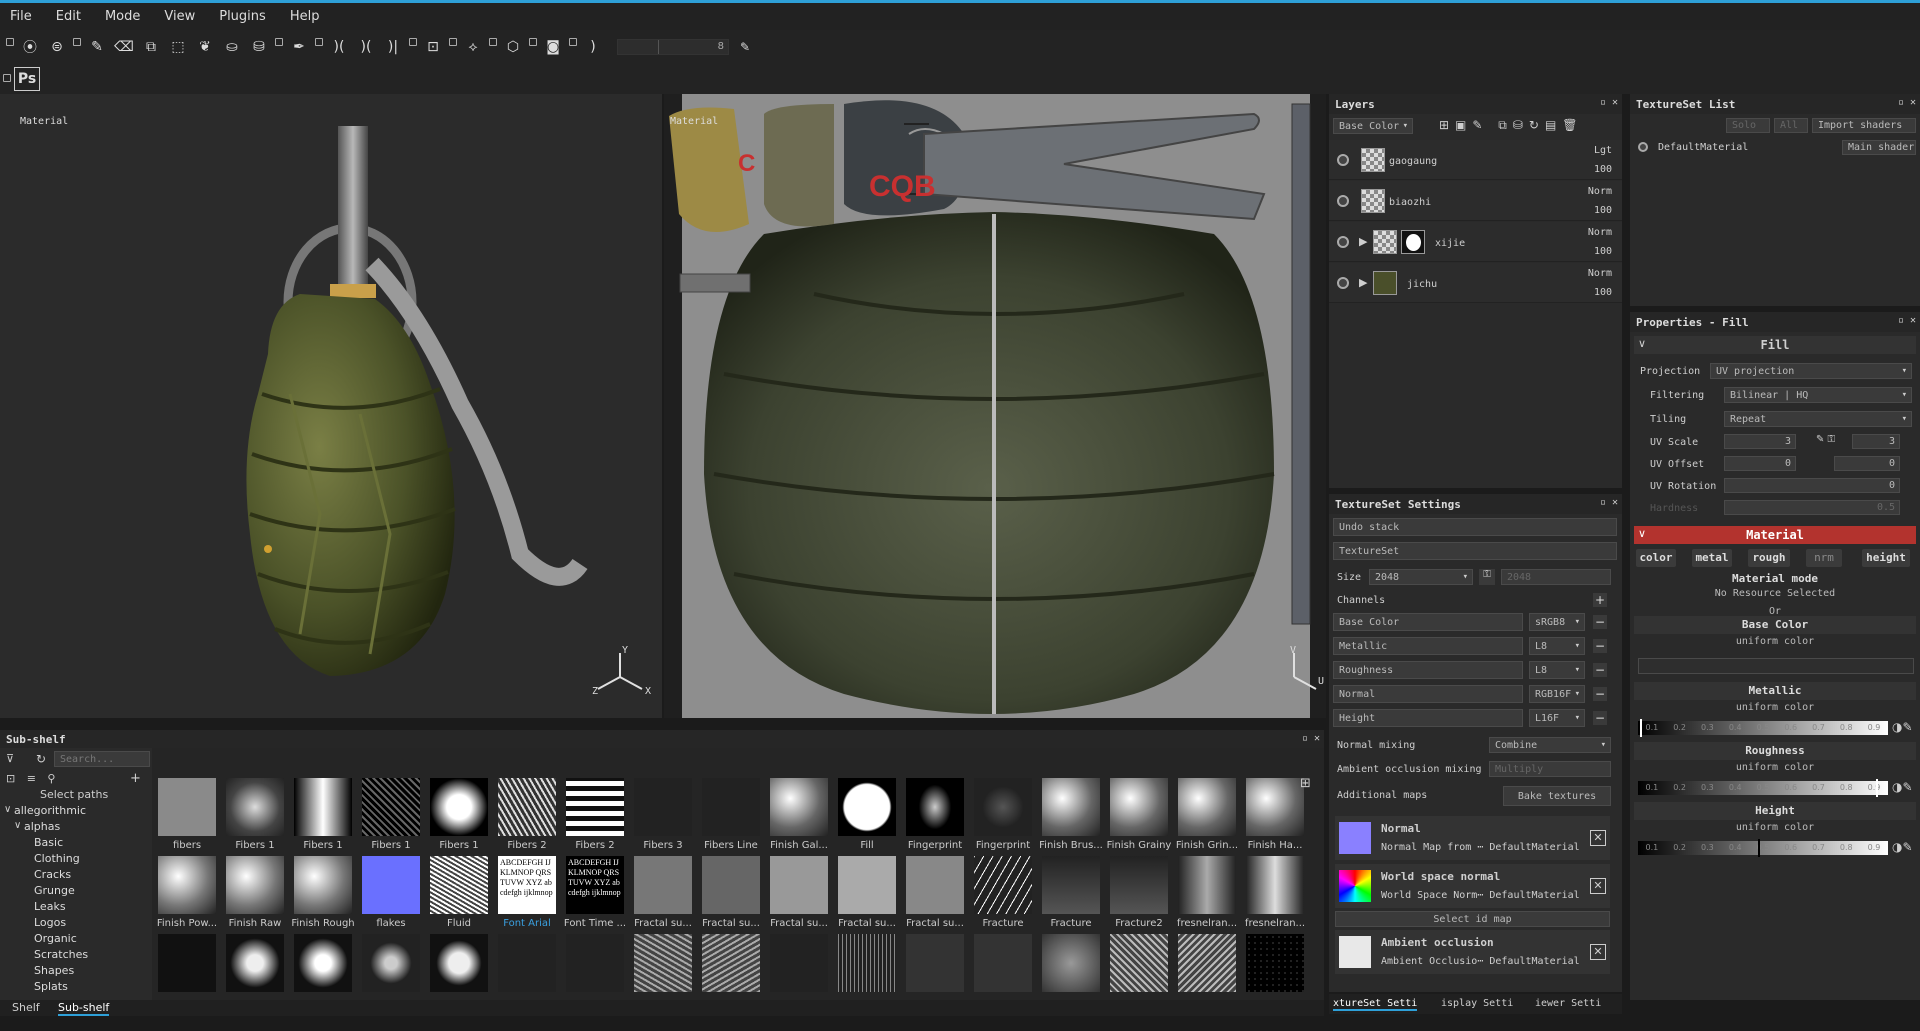  Describe the element at coordinates (299, 47) in the screenshot. I see `color-picker-icon: ✒` at that location.